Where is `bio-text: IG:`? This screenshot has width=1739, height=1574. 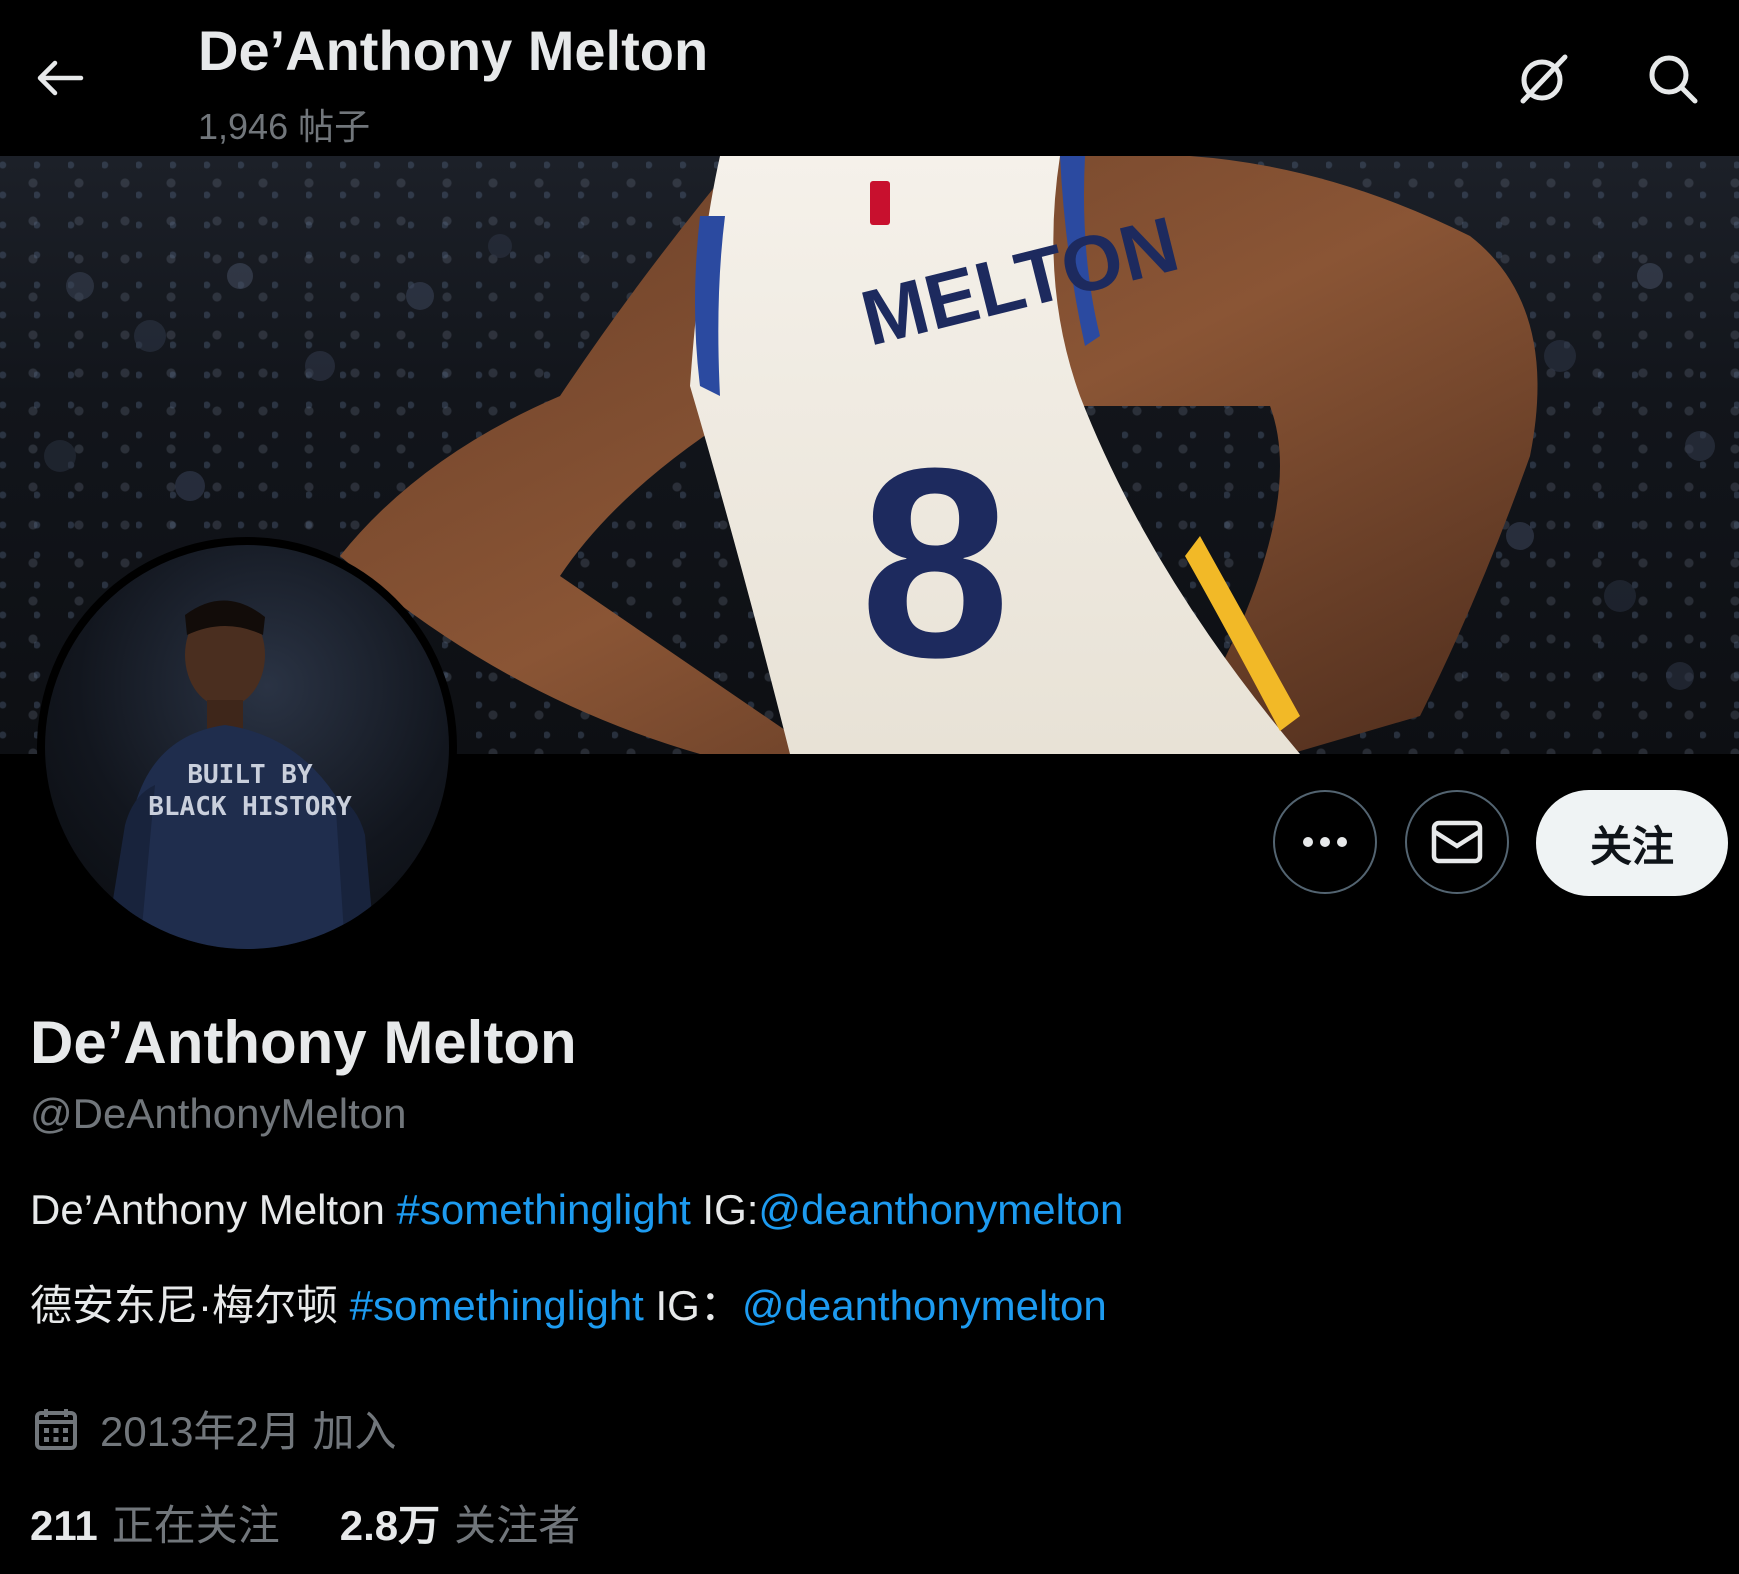 bio-text: IG: is located at coordinates (724, 1209).